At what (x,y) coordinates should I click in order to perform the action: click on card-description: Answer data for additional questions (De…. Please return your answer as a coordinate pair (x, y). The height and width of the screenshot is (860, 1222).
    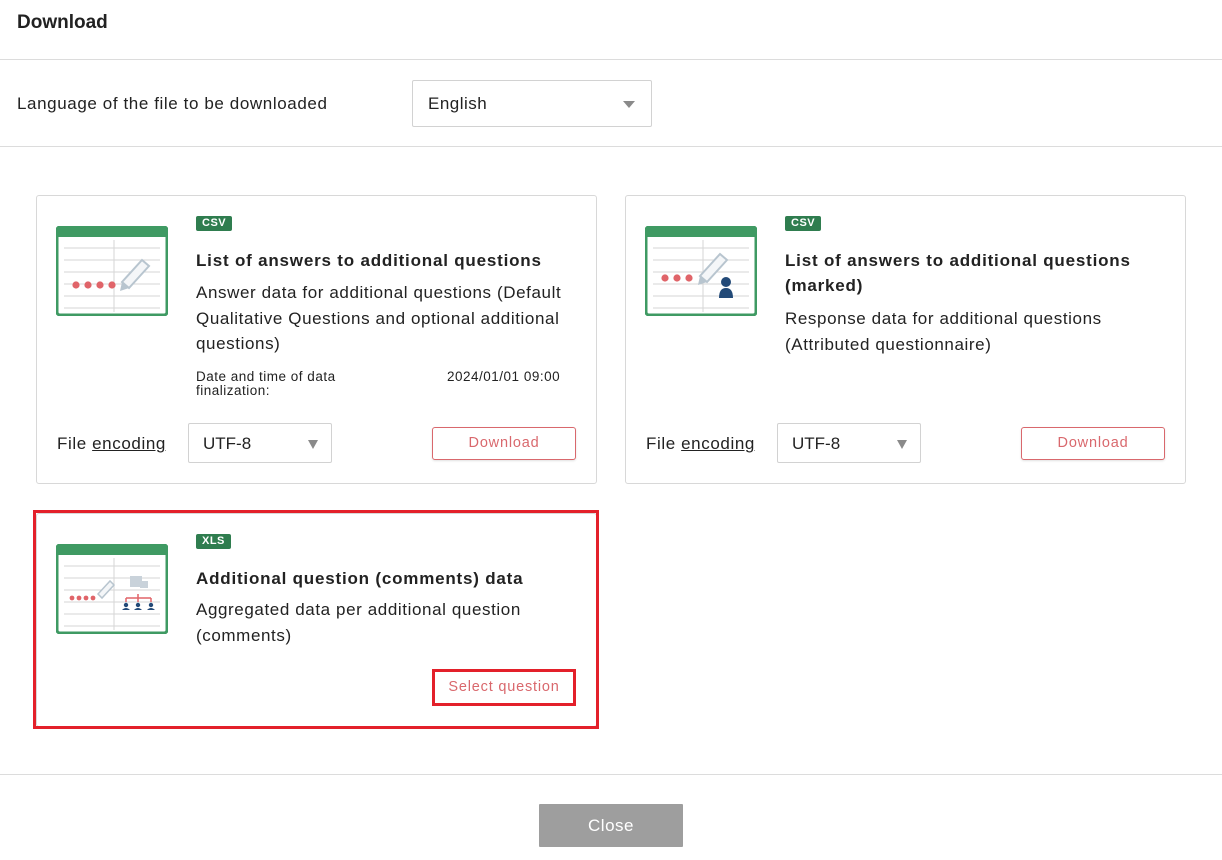
    Looking at the image, I should click on (379, 318).